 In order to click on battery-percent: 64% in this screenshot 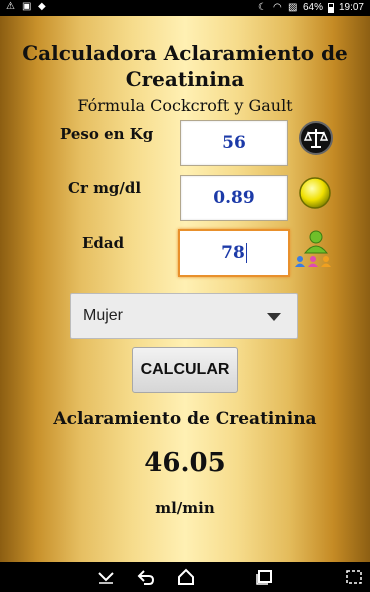, I will do `click(312, 7)`.